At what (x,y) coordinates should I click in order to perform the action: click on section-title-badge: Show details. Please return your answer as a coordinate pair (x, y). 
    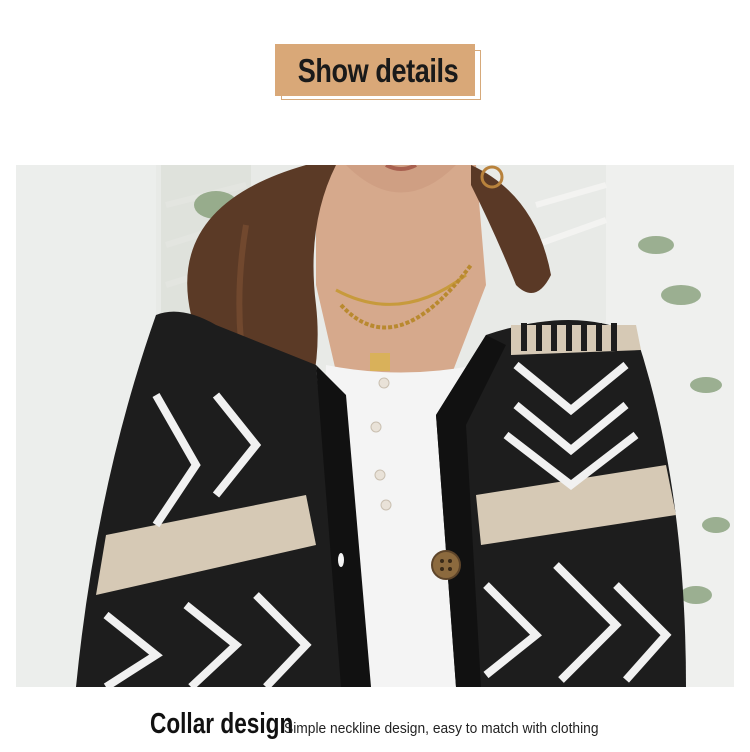
    Looking at the image, I should click on (380, 74).